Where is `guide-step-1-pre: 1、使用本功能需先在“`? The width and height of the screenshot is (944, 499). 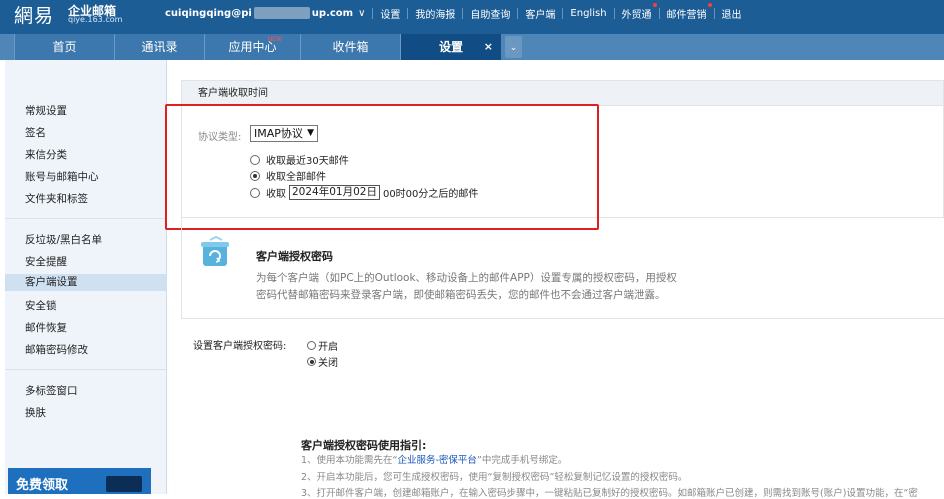 guide-step-1-pre: 1、使用本功能需先在“ is located at coordinates (349, 460).